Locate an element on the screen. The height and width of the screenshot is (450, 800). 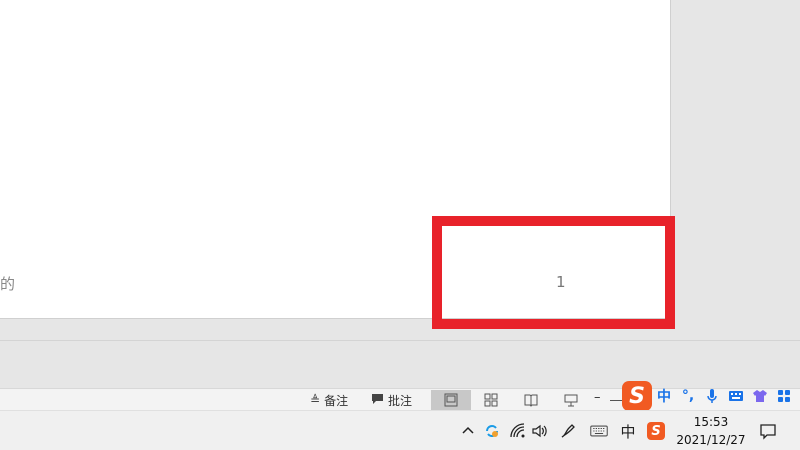
reading-view-button is located at coordinates (531, 400).